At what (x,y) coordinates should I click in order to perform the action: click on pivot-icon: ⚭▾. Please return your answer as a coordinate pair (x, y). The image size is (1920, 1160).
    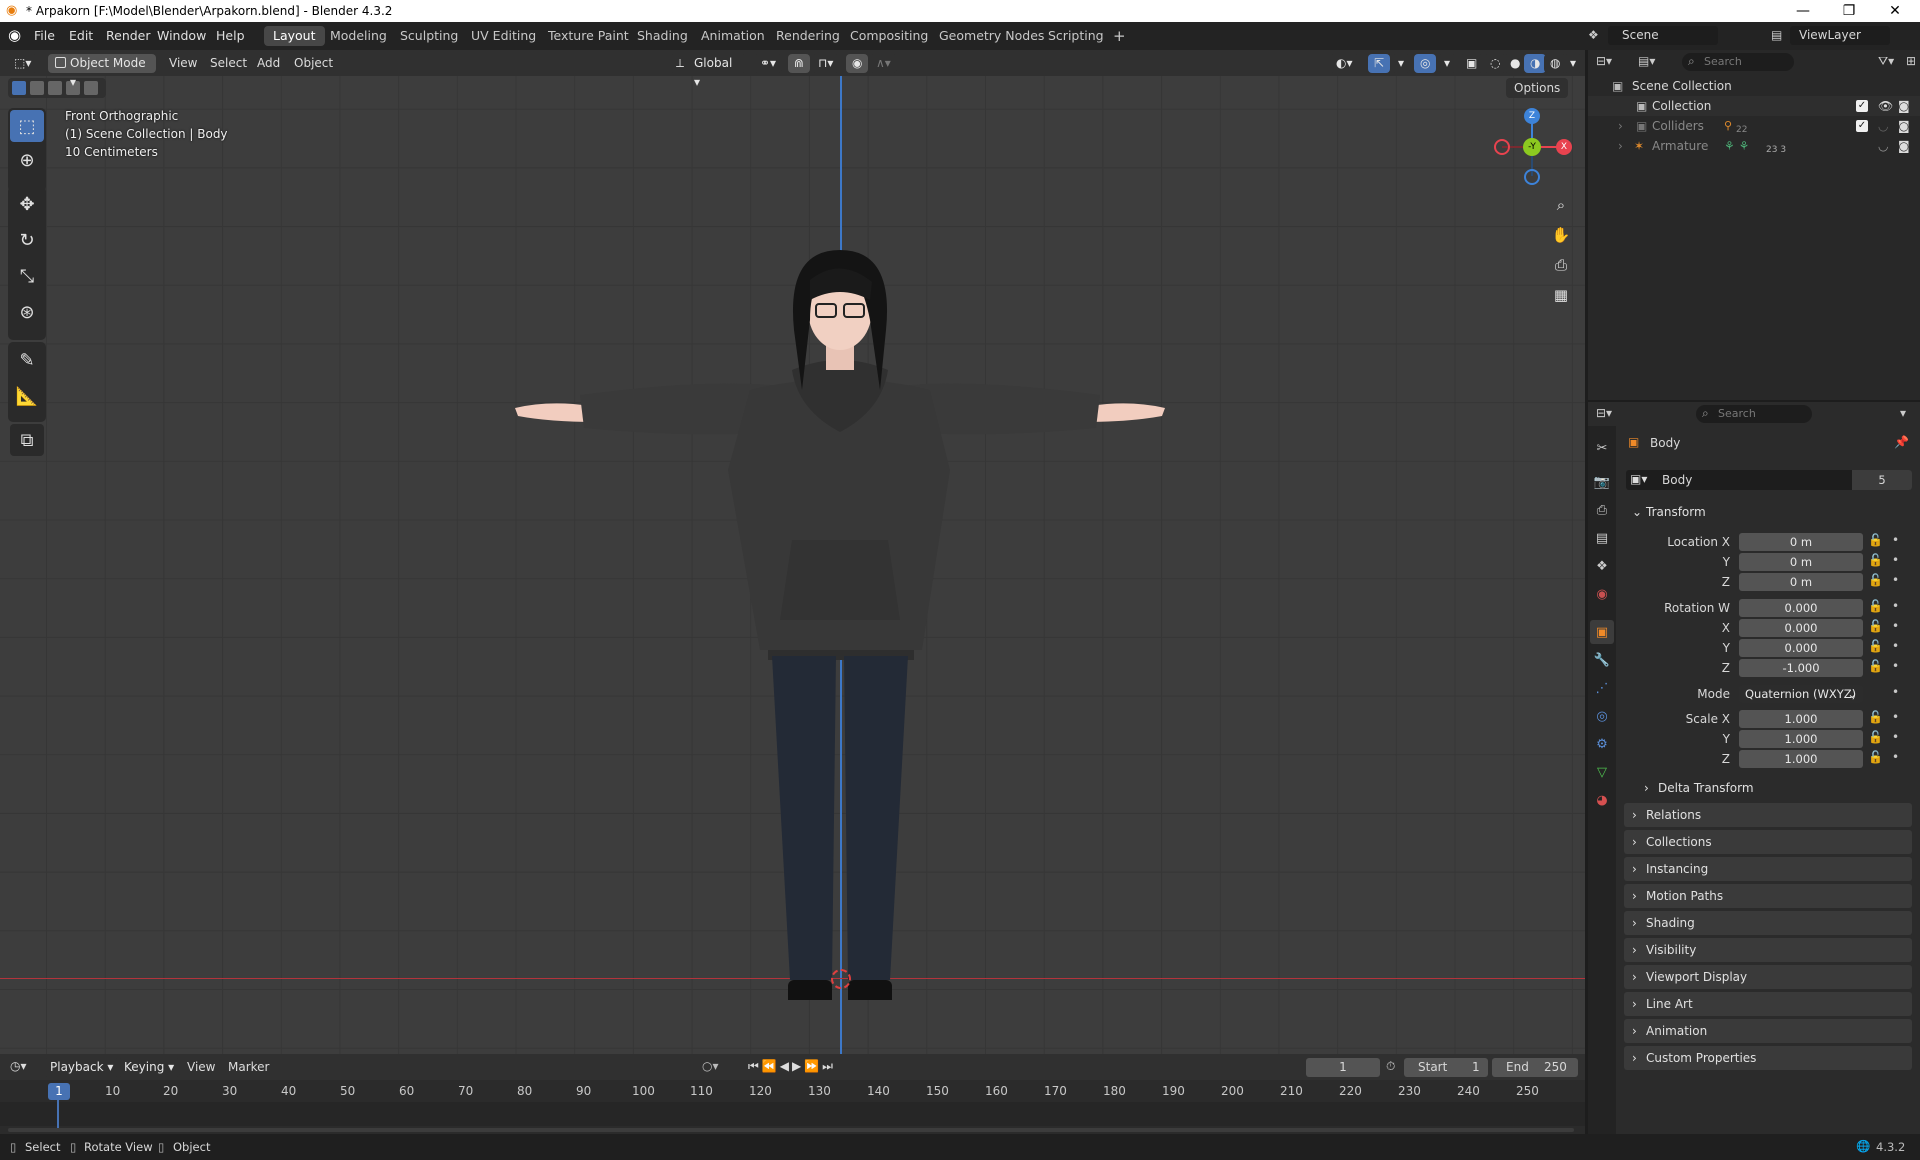
    Looking at the image, I should click on (768, 63).